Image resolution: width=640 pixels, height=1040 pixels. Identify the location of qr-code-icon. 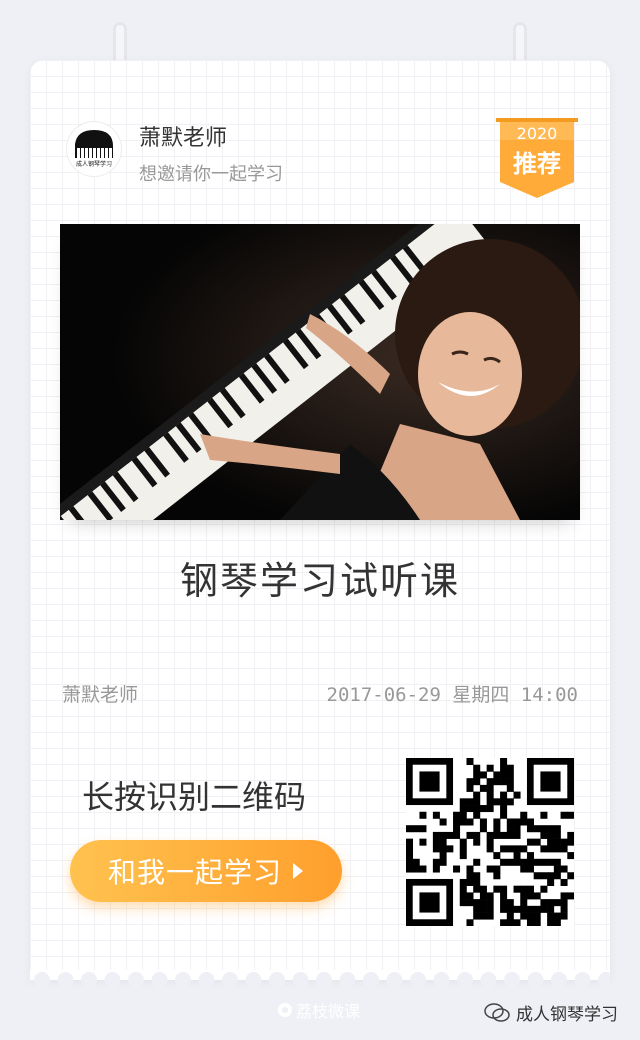
(490, 842).